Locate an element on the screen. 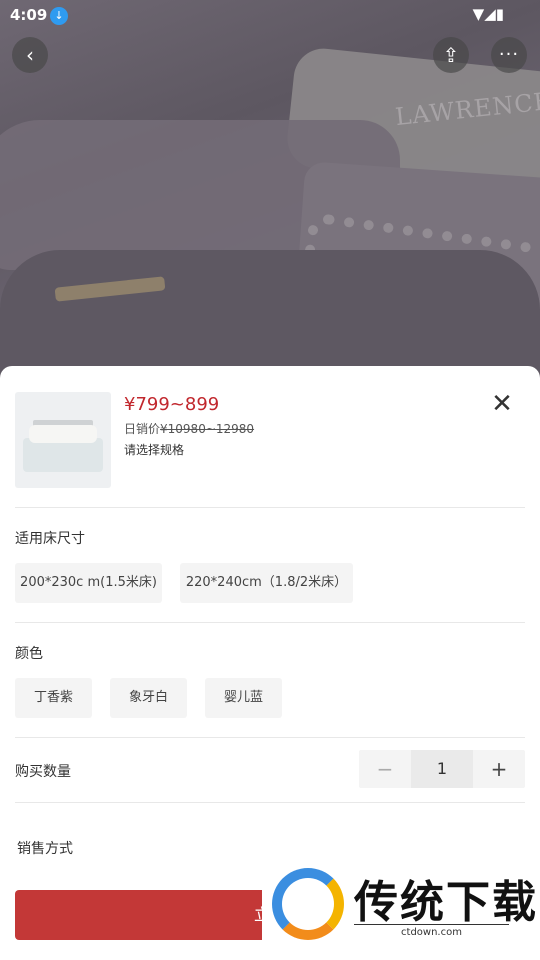 The image size is (540, 960). option-color-baby-blue: 婴儿蓝 is located at coordinates (243, 698).